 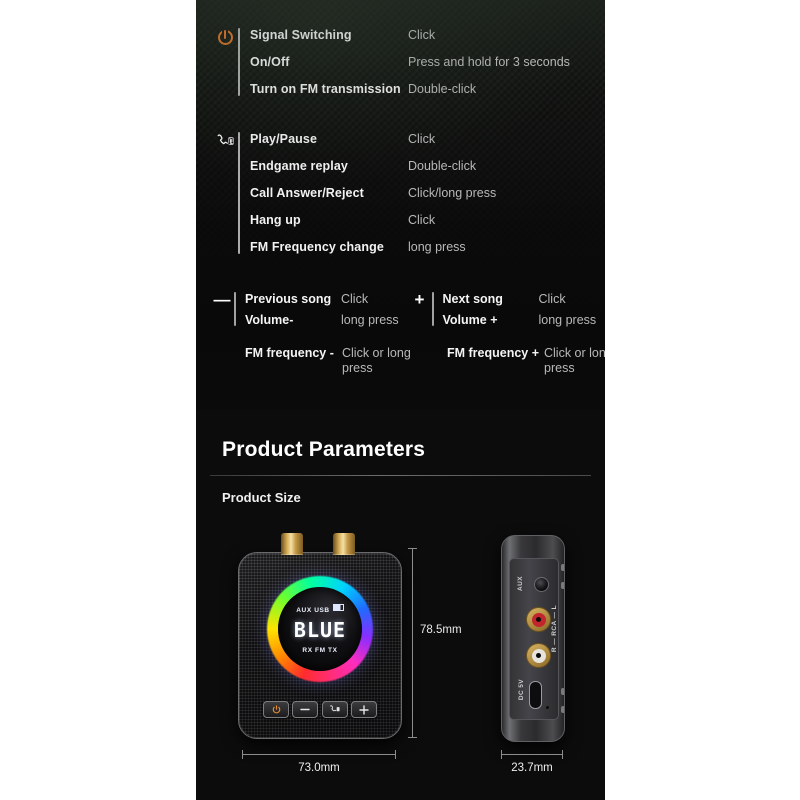 I want to click on table-row: Turn on FM transmission Double-click, so click(x=421, y=89).